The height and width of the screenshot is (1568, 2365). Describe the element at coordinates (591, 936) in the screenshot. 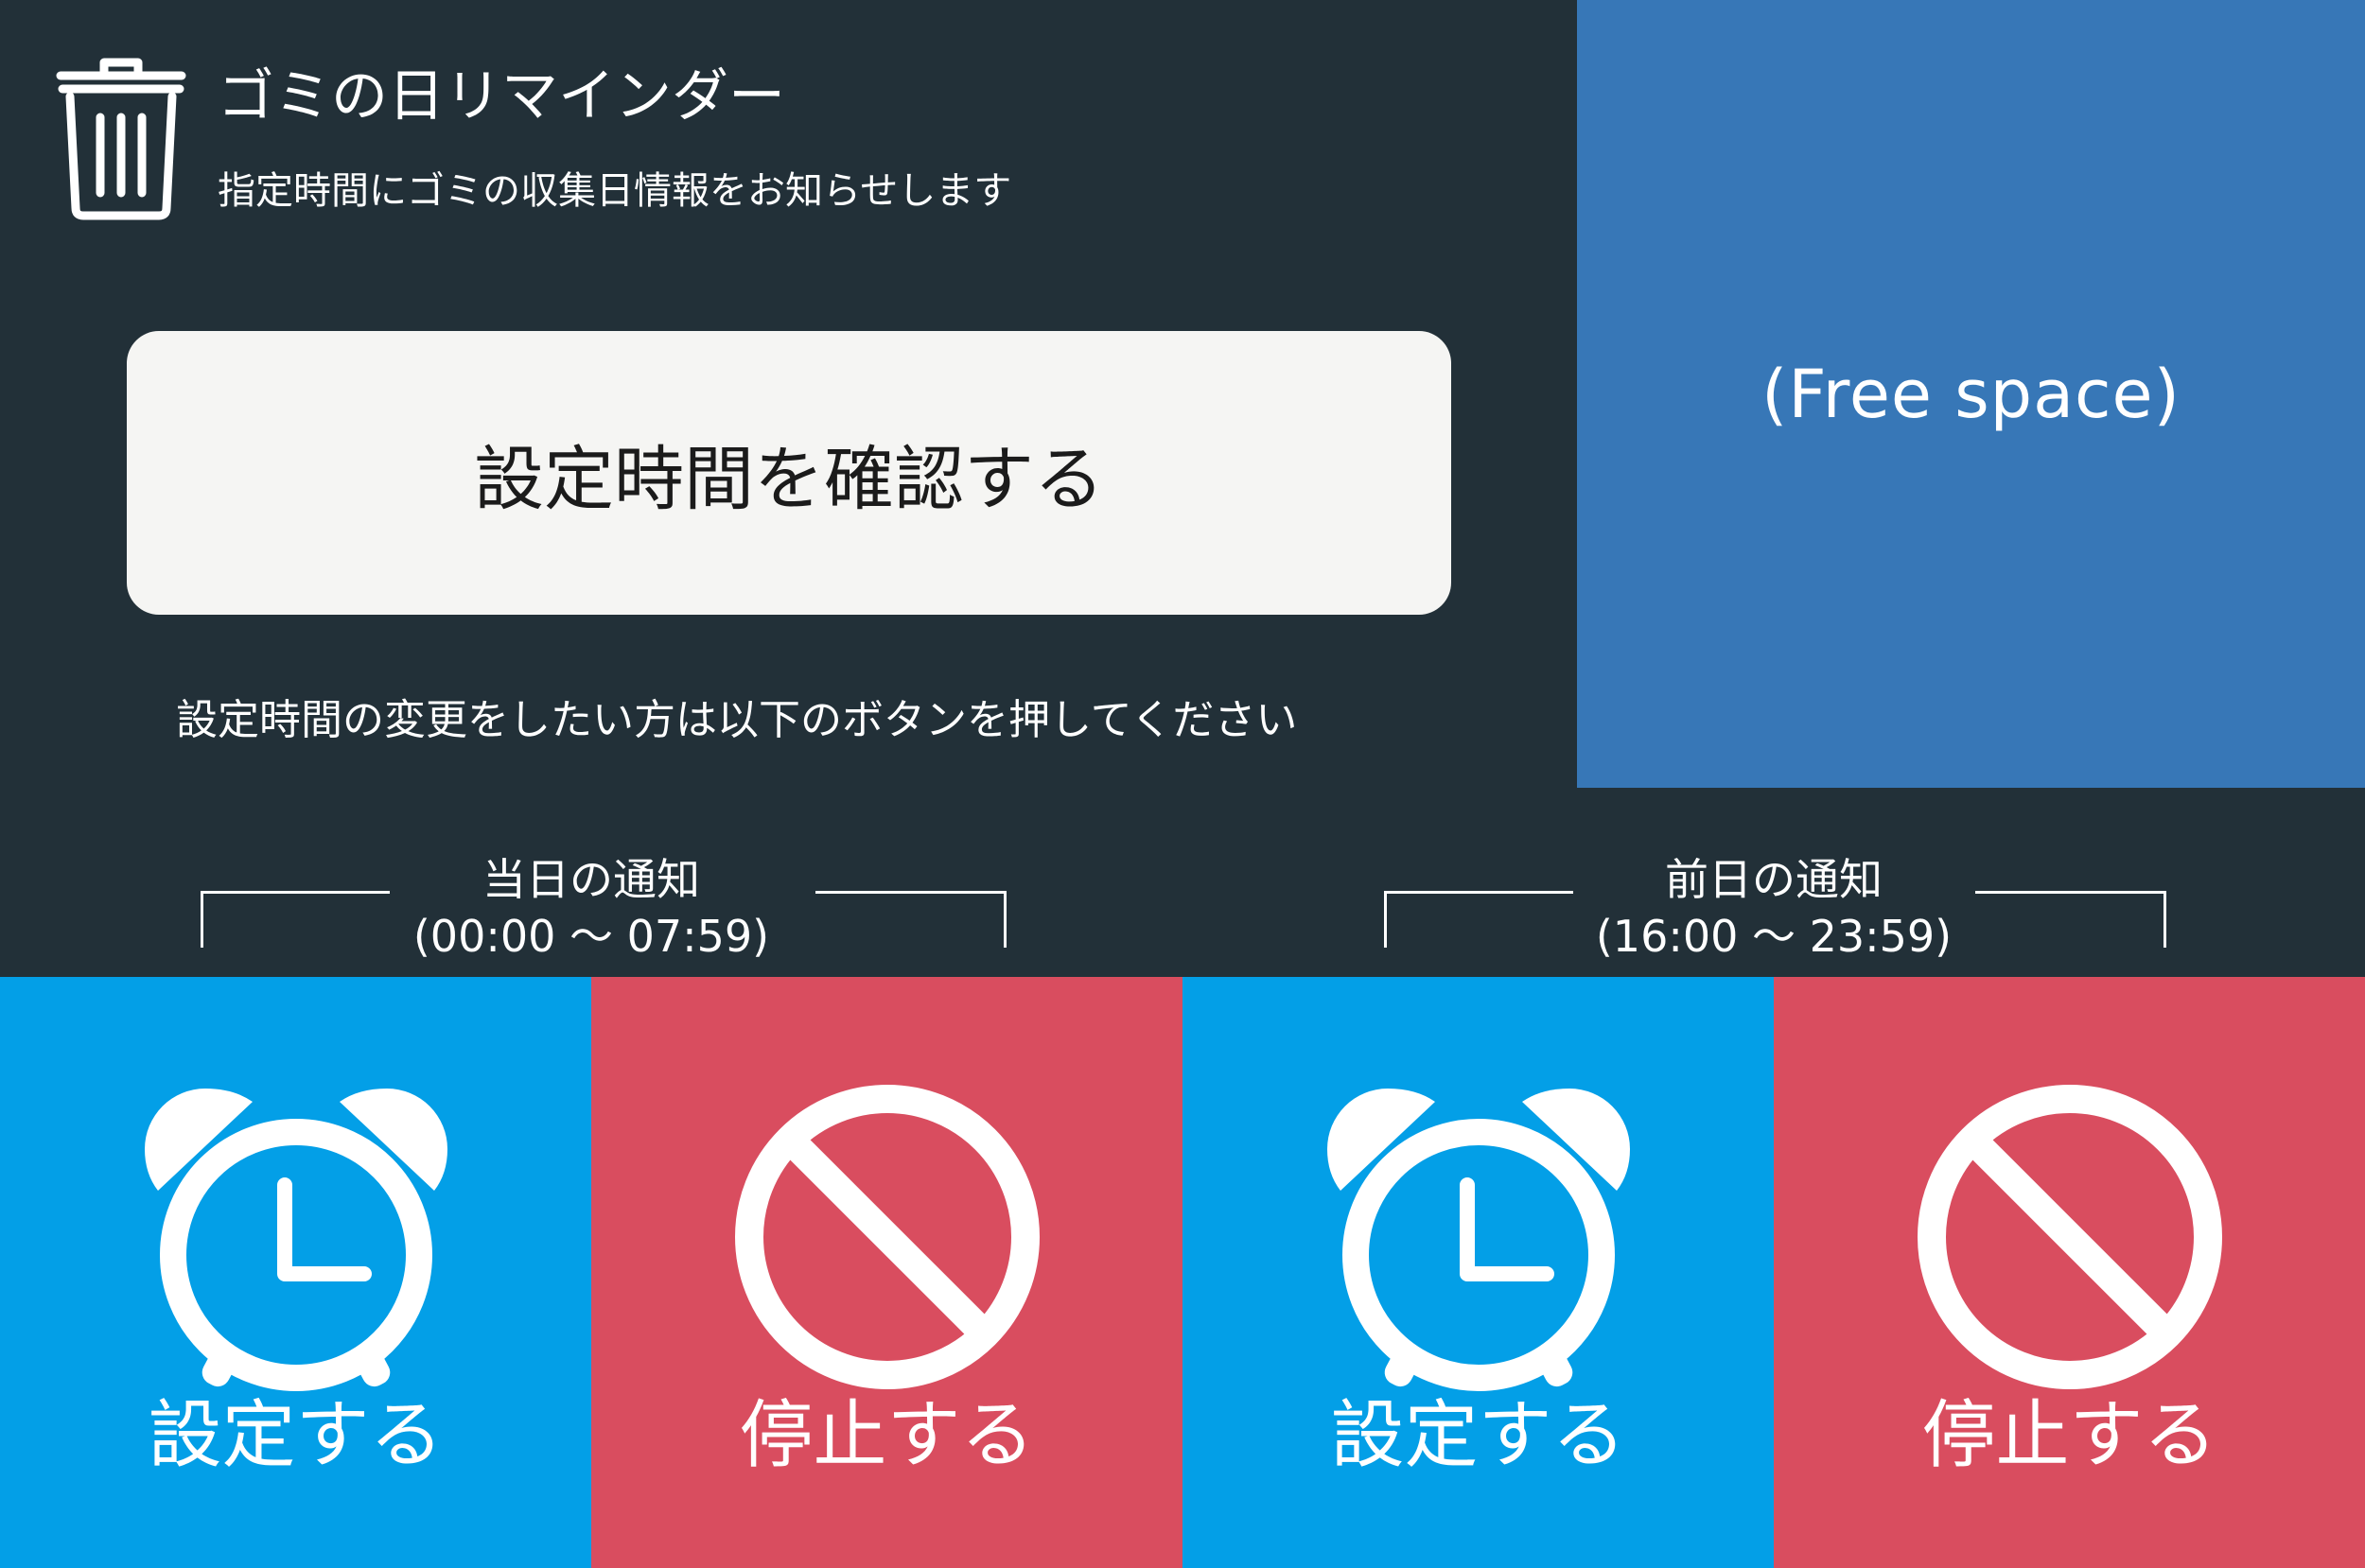

I see `same-day-time-range: (00:00 ～ 07:59)` at that location.